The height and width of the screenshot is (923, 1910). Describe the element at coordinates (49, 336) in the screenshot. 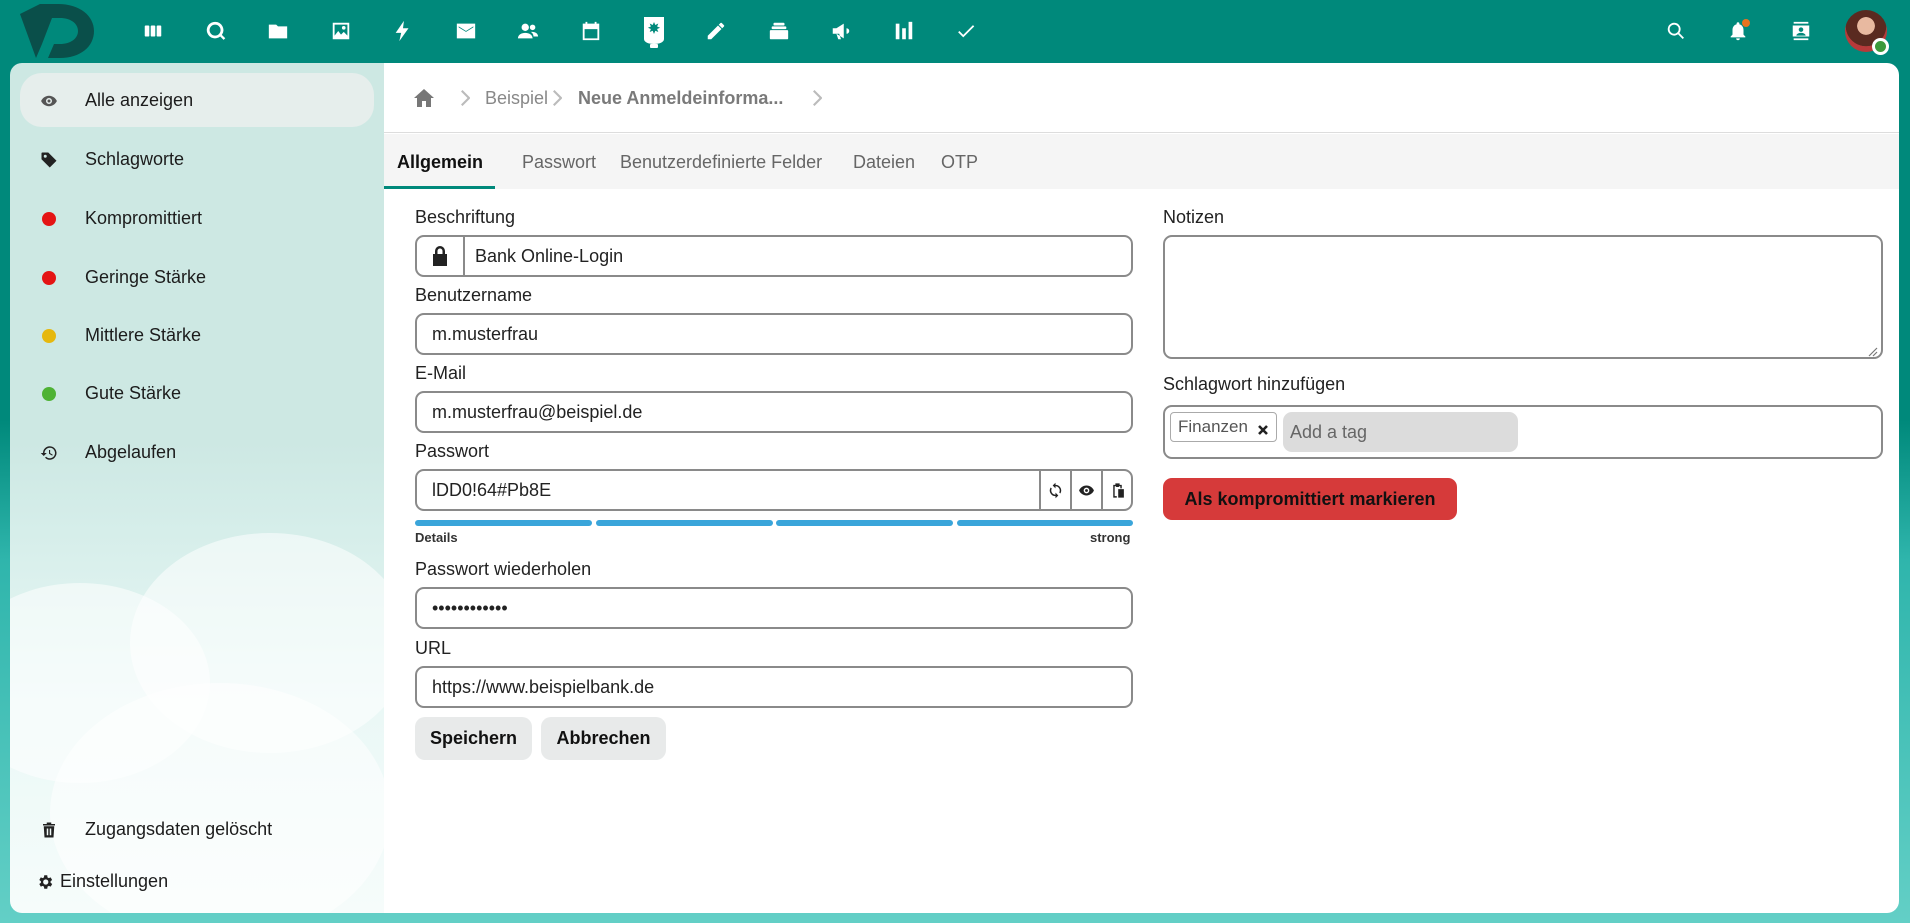

I see `yellow-dot-icon` at that location.